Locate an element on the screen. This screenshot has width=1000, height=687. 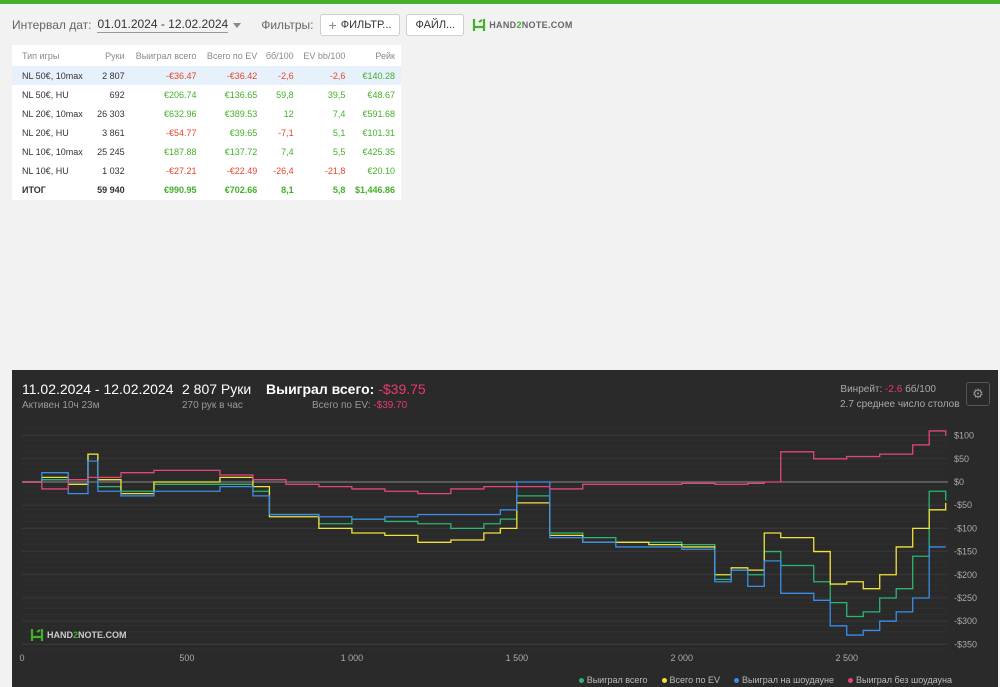
legend-item: Выиграл без шоудауна is located at coordinates (900, 680).